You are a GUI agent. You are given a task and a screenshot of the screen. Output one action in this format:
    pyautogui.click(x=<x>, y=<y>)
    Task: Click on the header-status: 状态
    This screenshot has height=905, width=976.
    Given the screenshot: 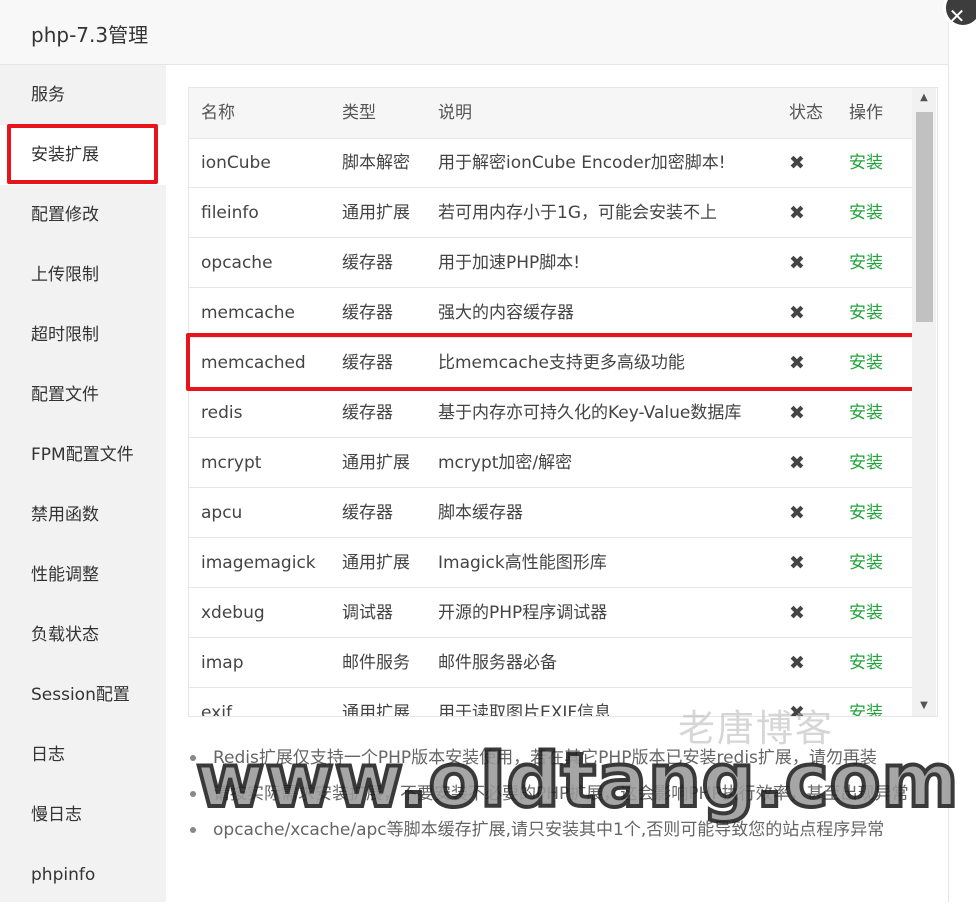 What is the action you would take?
    pyautogui.click(x=806, y=113)
    